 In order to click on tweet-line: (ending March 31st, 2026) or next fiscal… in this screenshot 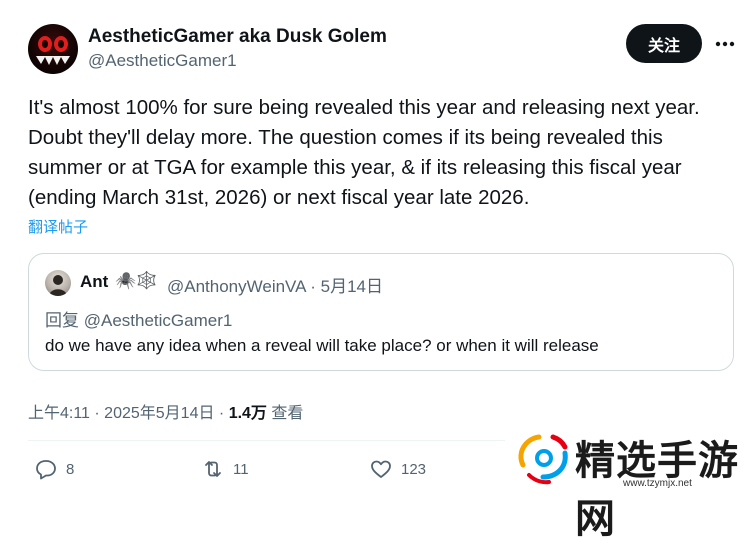, I will do `click(279, 197)`.